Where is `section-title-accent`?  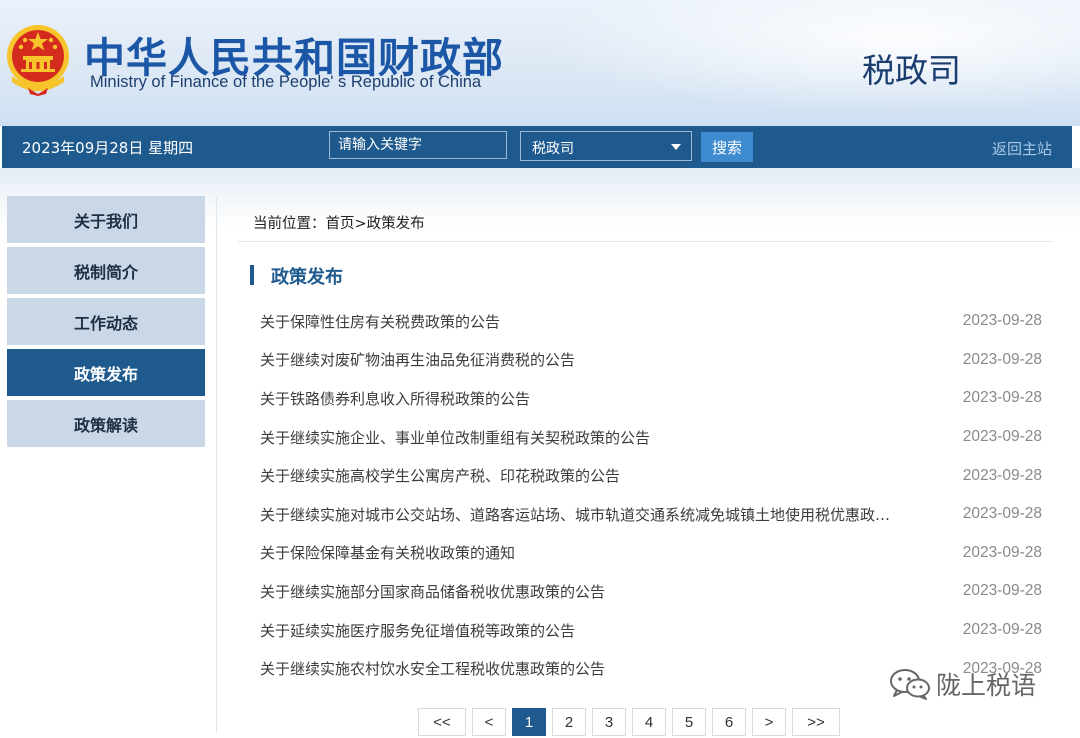 section-title-accent is located at coordinates (252, 275).